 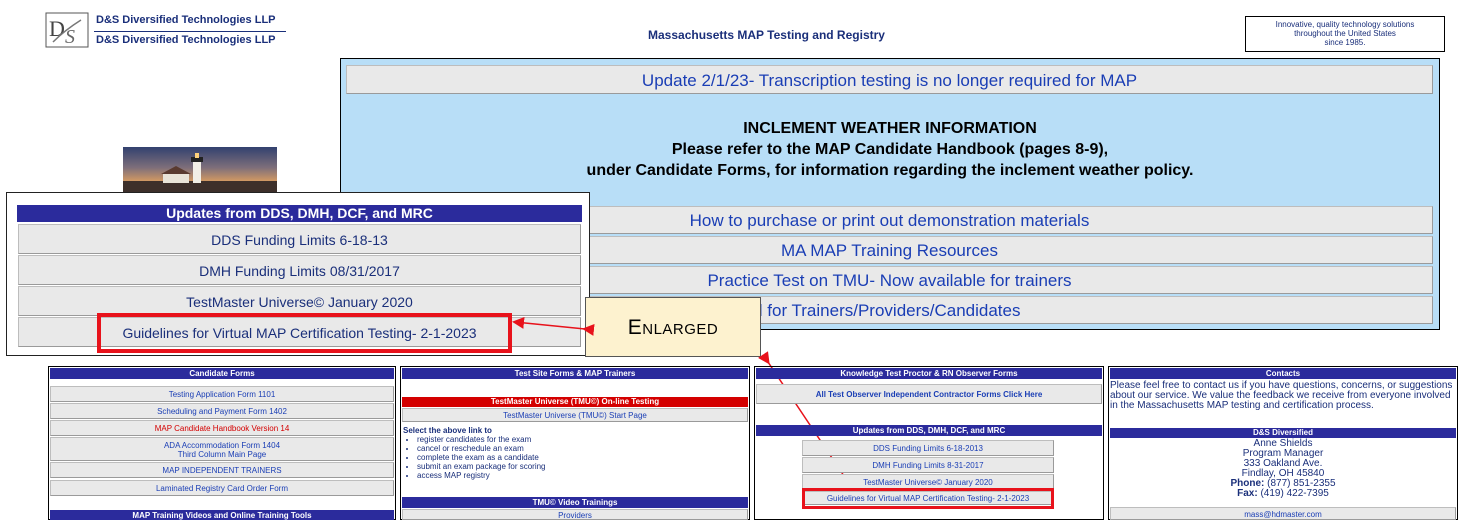 I want to click on tmu-video-title: TMU© Video Trainings, so click(x=575, y=502).